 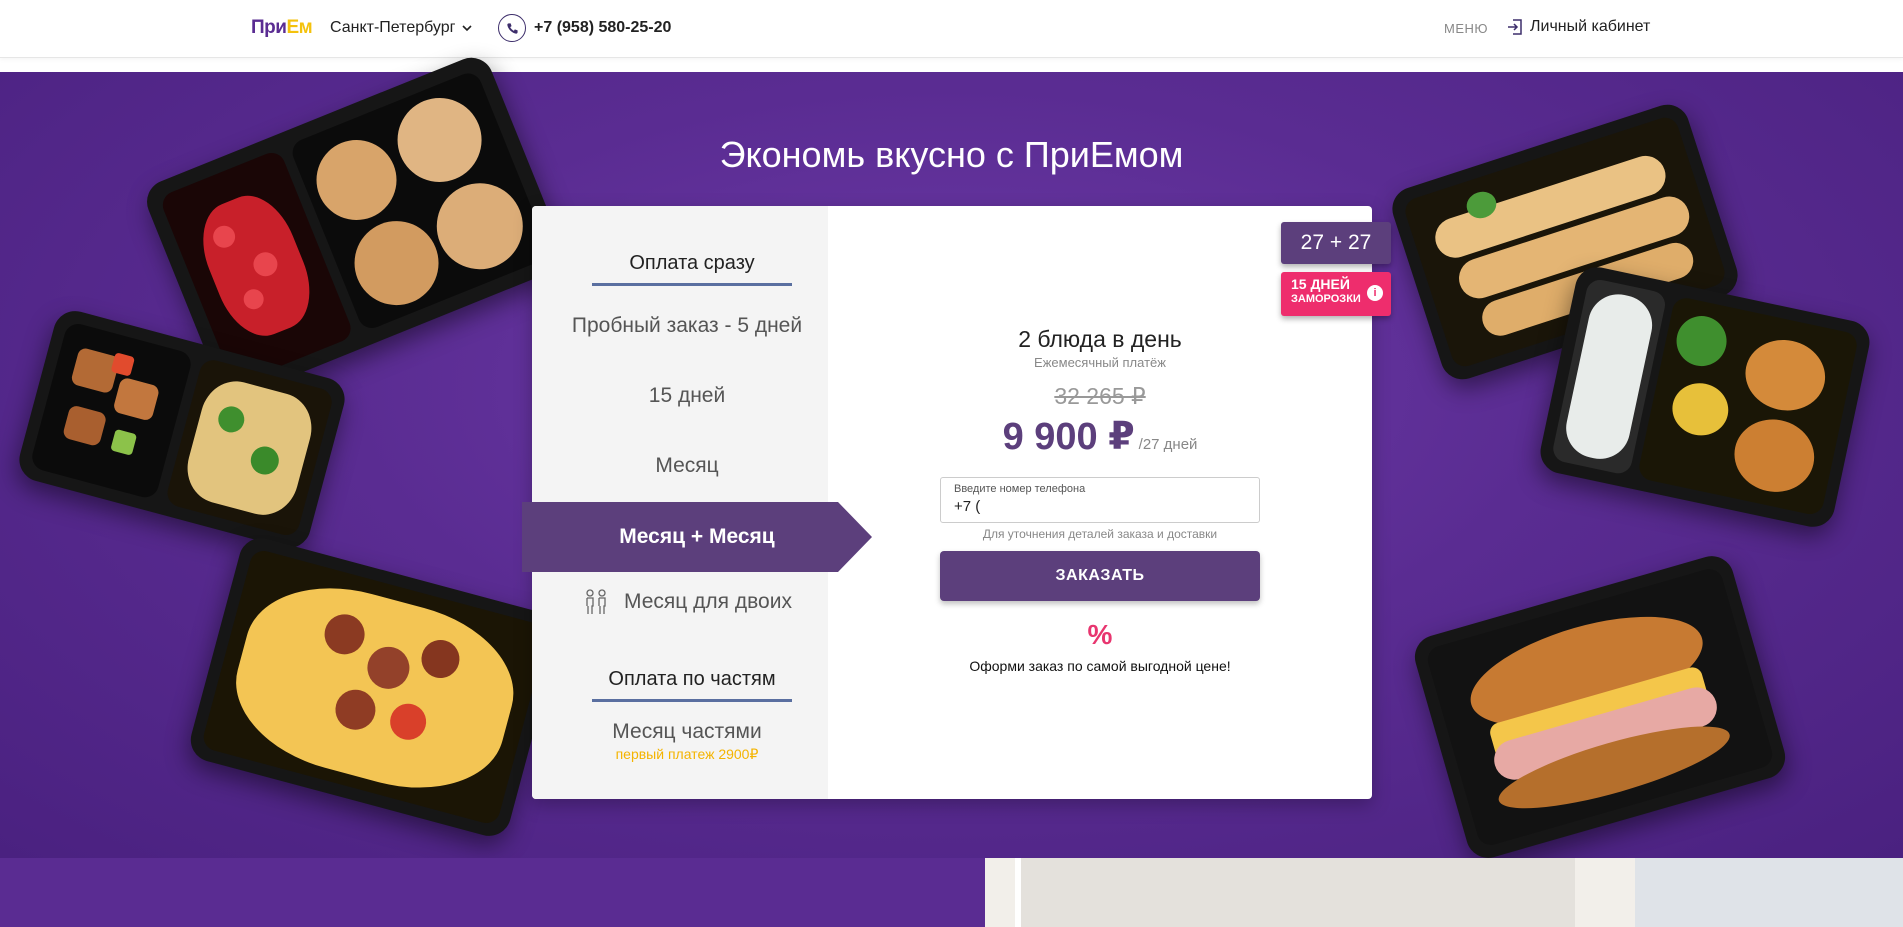 I want to click on tab-month-installments-label: Месяц частями, so click(x=687, y=731).